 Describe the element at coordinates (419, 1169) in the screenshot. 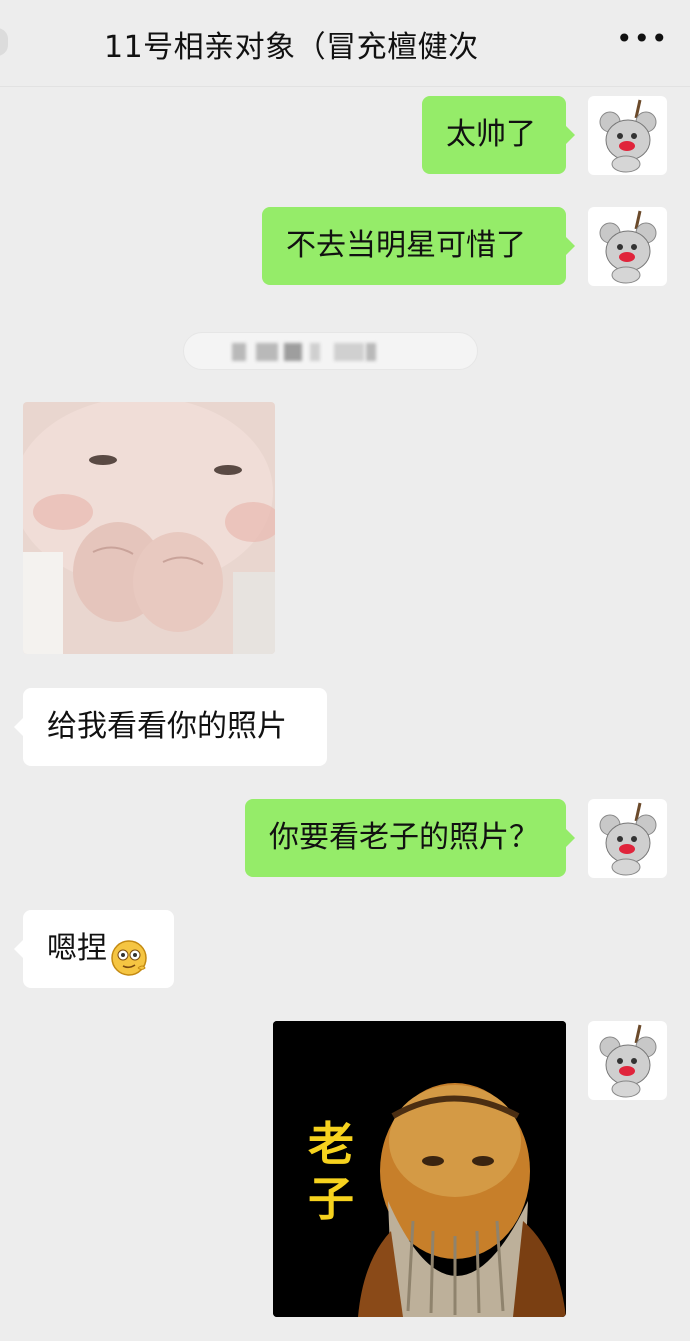

I see `sent-sticker-laozi: 老 子` at that location.